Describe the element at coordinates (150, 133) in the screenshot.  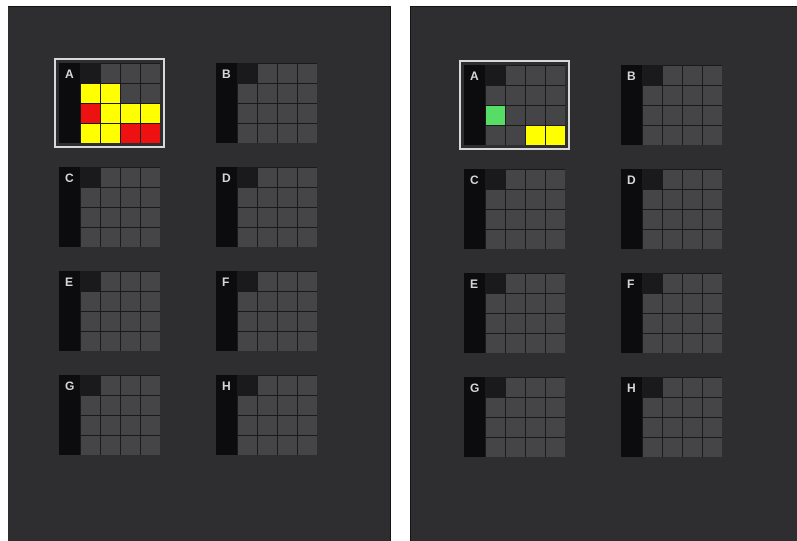
I see `pad-red` at that location.